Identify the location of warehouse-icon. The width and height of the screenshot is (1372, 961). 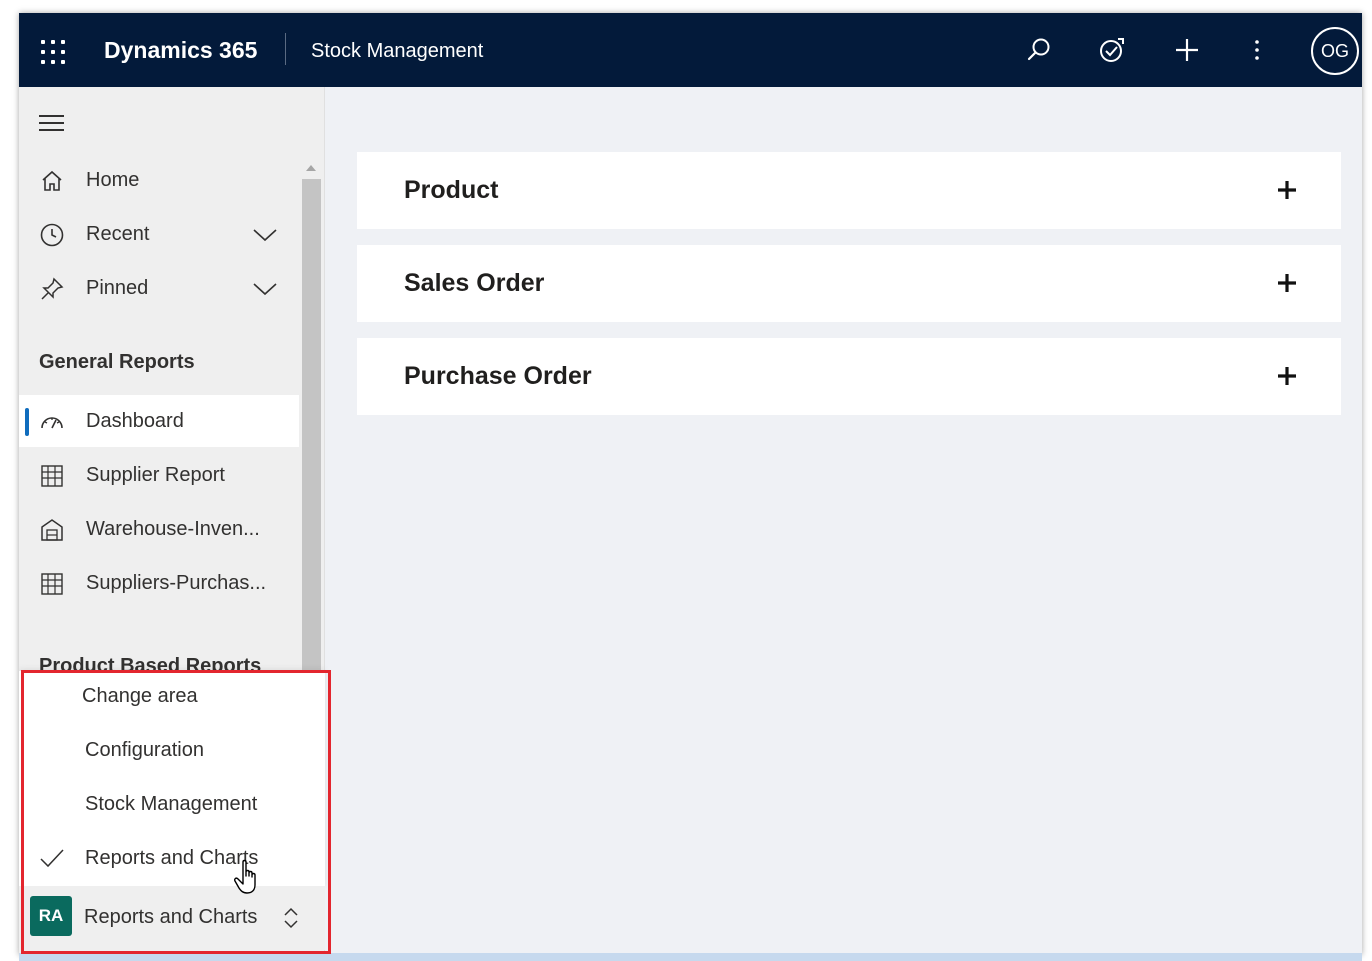
(52, 530).